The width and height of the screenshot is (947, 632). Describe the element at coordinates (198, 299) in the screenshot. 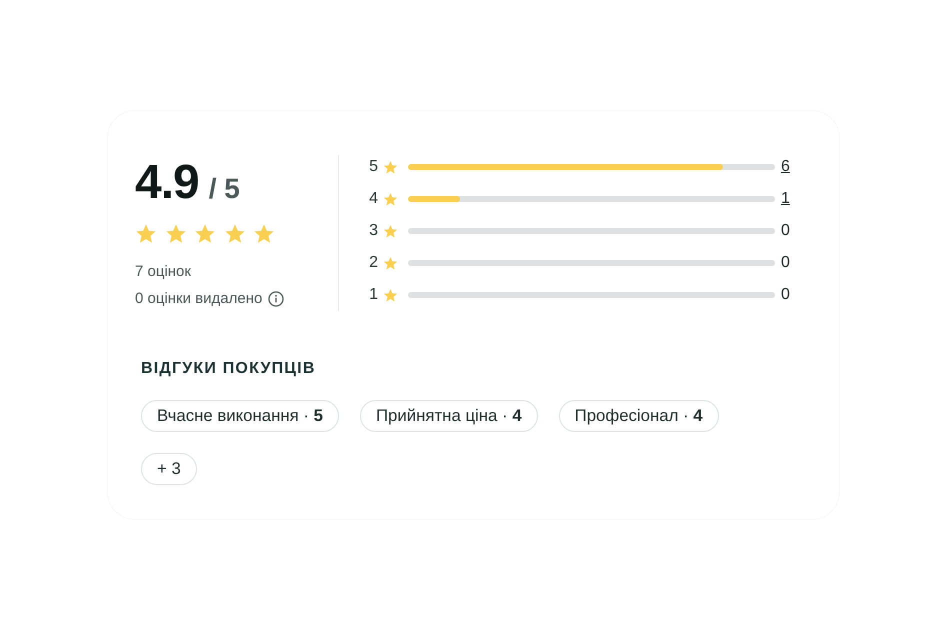

I see `removed-ratings-note: 0 оцінки видалено` at that location.